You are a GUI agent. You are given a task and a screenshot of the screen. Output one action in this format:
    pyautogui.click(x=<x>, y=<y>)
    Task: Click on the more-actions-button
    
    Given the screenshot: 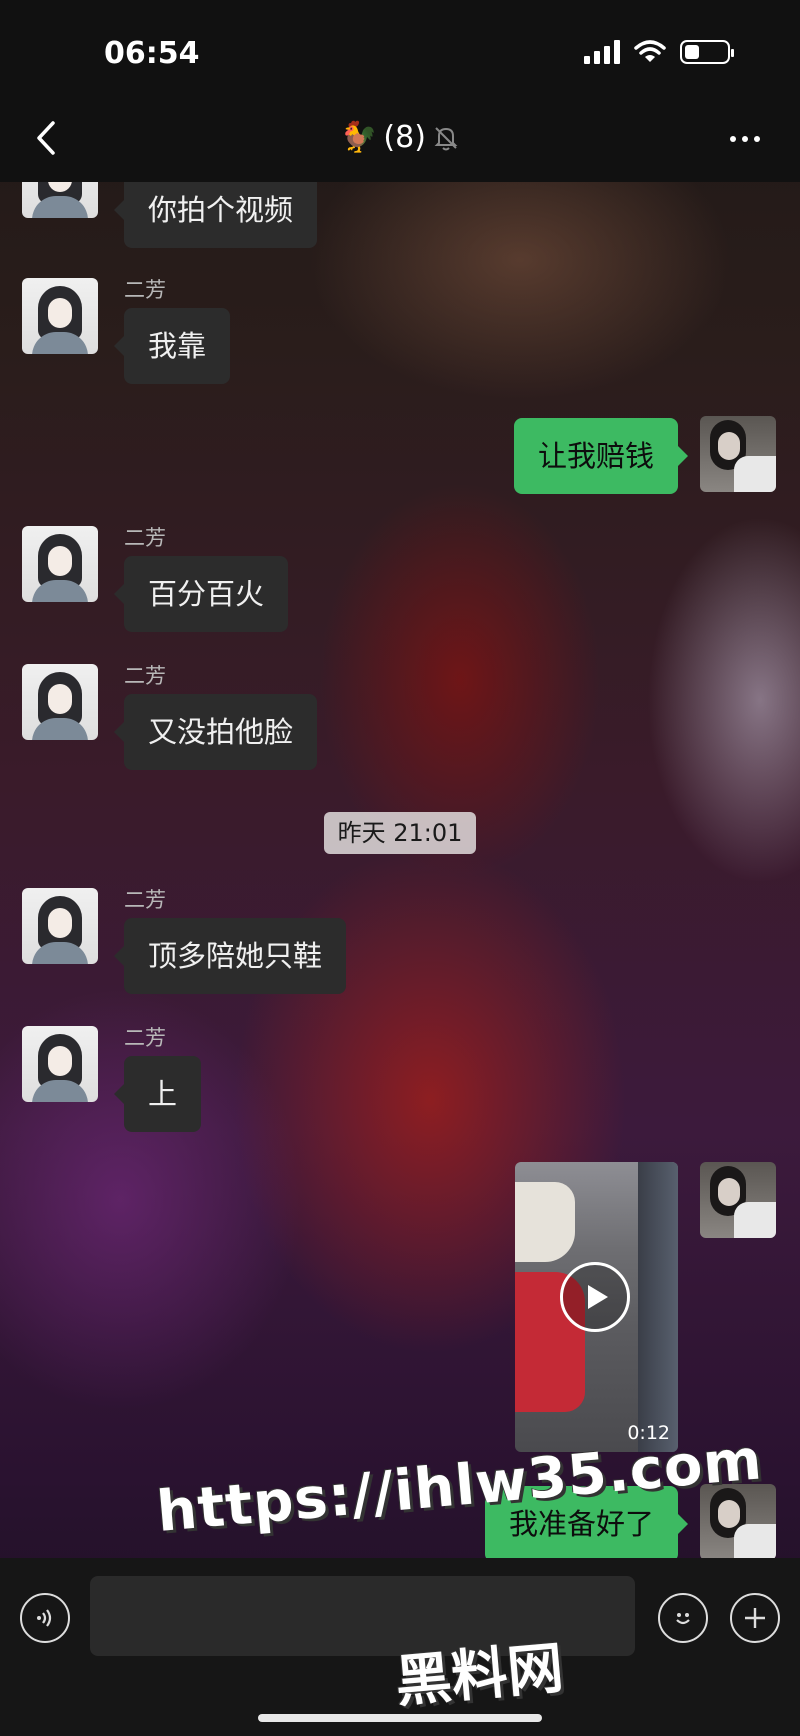 What is the action you would take?
    pyautogui.click(x=755, y=1618)
    